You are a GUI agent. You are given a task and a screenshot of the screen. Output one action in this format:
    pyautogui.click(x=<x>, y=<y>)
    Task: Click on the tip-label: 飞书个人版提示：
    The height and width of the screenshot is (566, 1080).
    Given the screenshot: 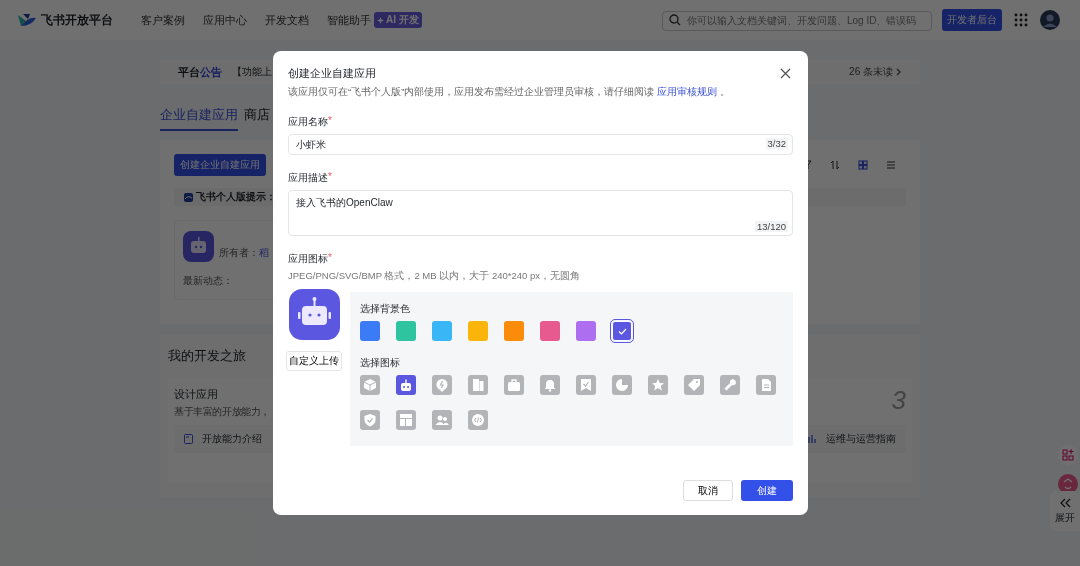 What is the action you would take?
    pyautogui.click(x=236, y=197)
    